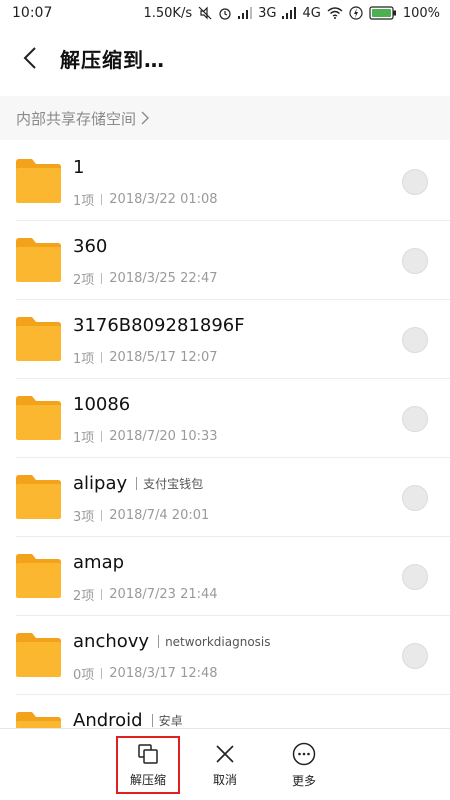 The width and height of the screenshot is (450, 800). I want to click on network-3g: 3G, so click(267, 13).